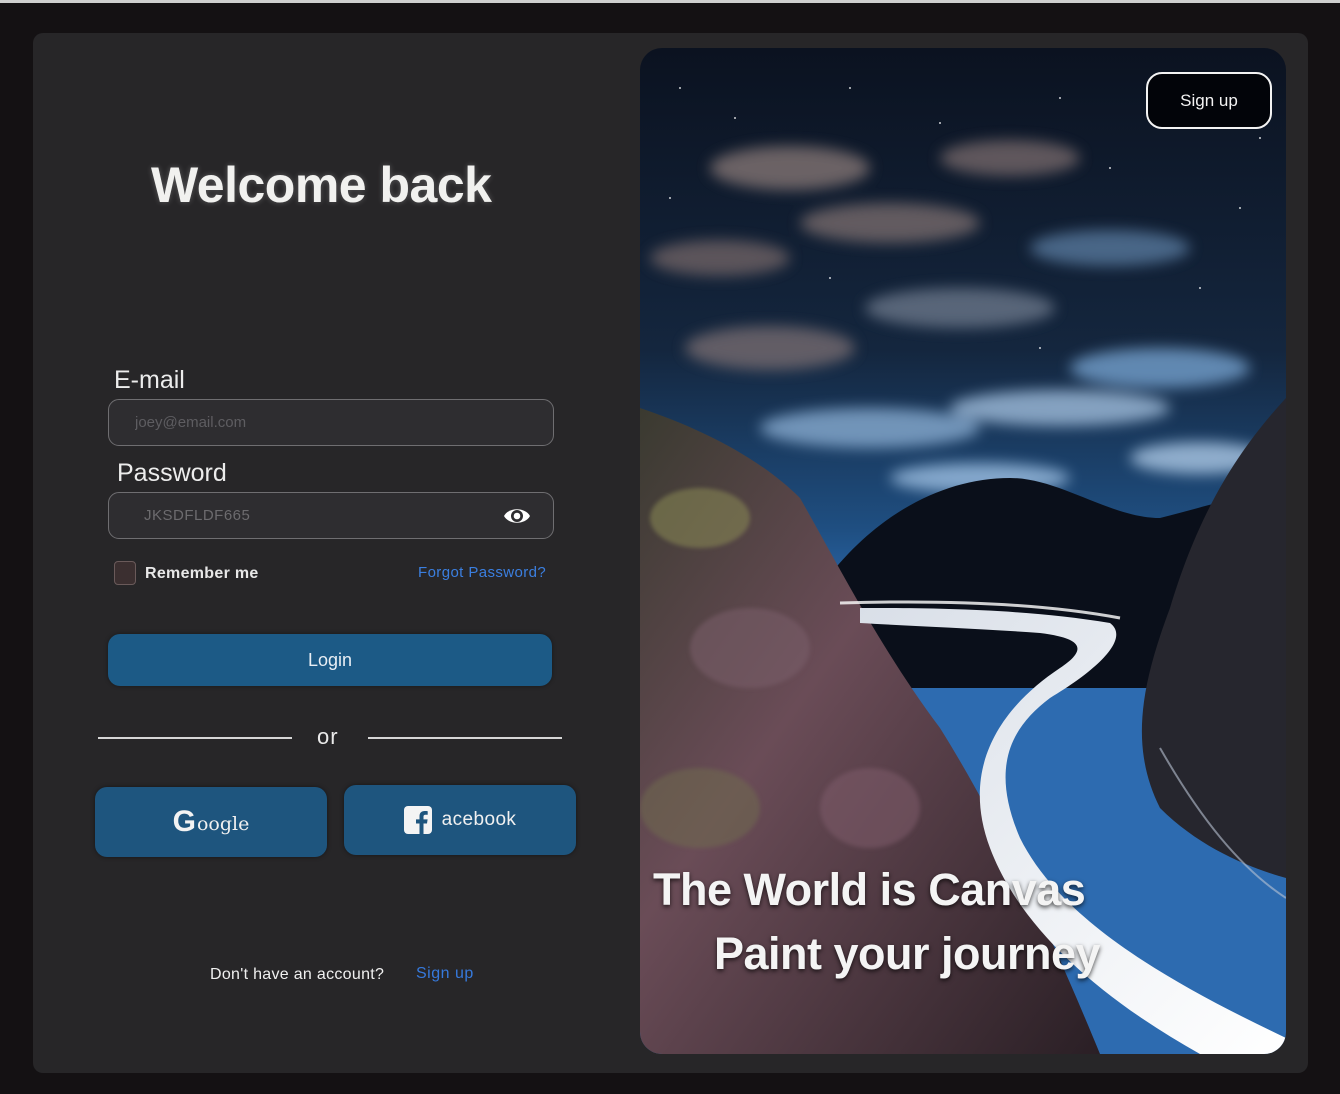 This screenshot has width=1340, height=1094. Describe the element at coordinates (321, 185) in the screenshot. I see `page-title: Welcome back` at that location.